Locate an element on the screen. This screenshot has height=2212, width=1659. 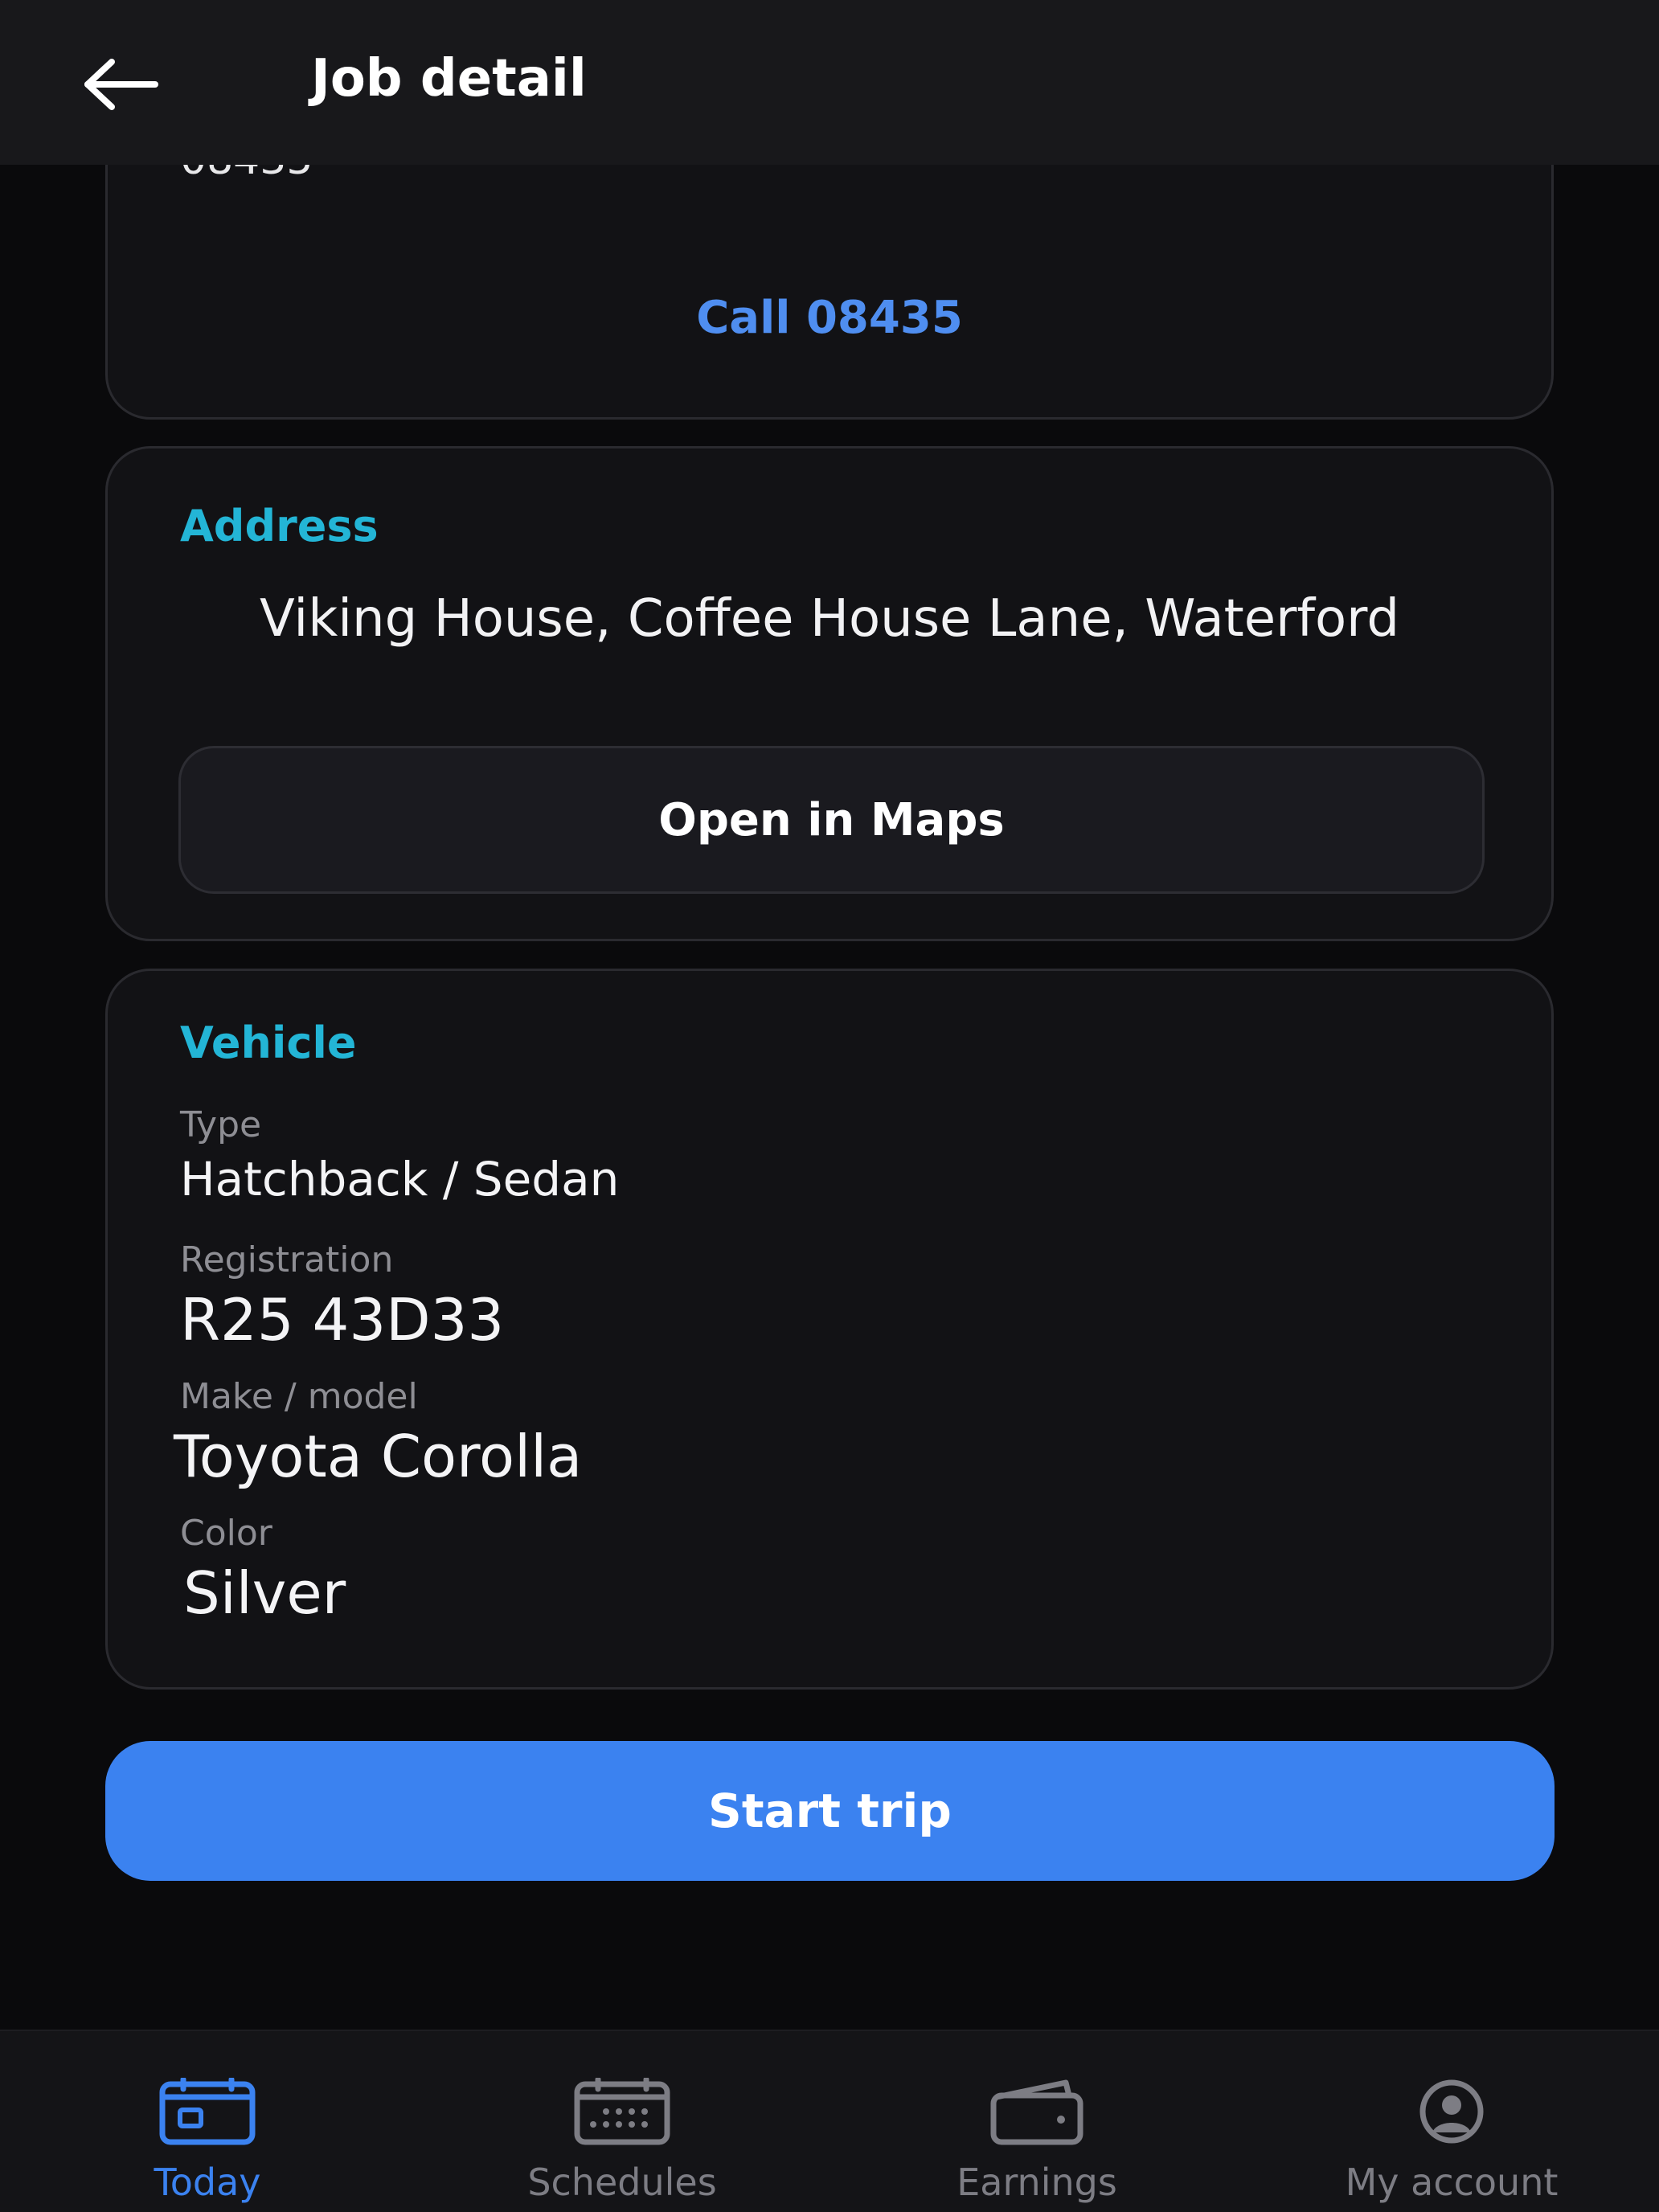
account-circle-icon is located at coordinates (1451, 2111).